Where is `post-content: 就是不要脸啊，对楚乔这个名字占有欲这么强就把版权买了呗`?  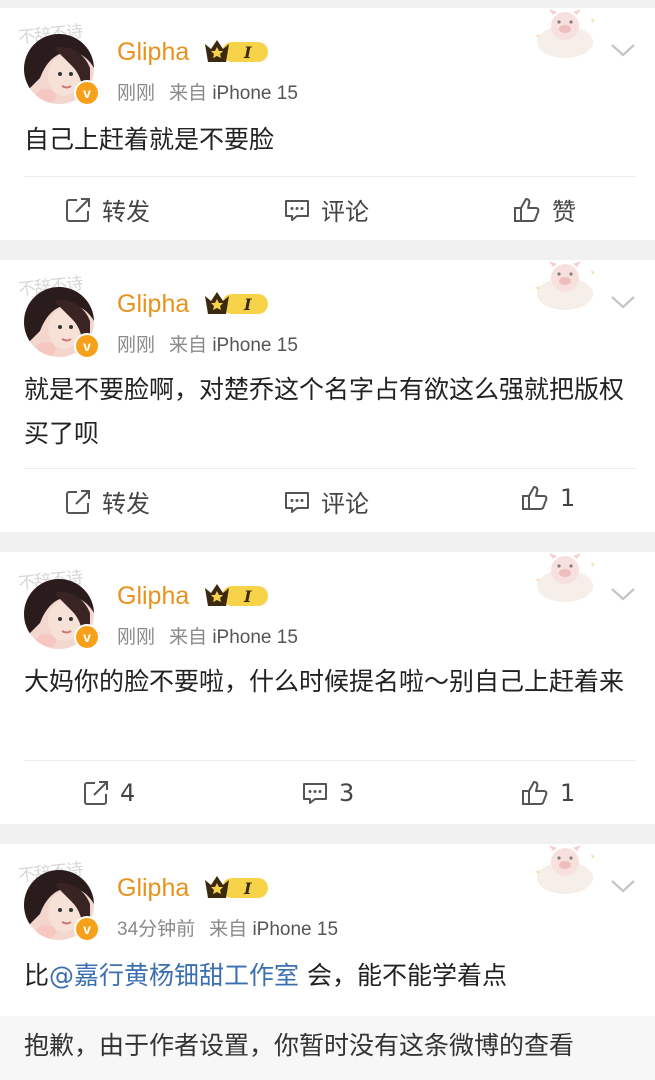
post-content: 就是不要脸啊，对楚乔这个名字占有欲这么强就把版权买了呗 is located at coordinates (324, 411).